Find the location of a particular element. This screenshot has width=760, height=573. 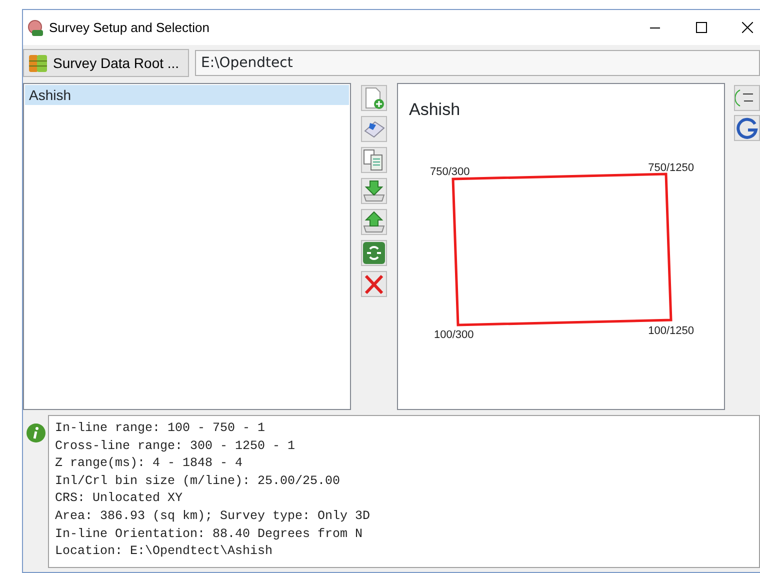

new-survey-button is located at coordinates (374, 98).